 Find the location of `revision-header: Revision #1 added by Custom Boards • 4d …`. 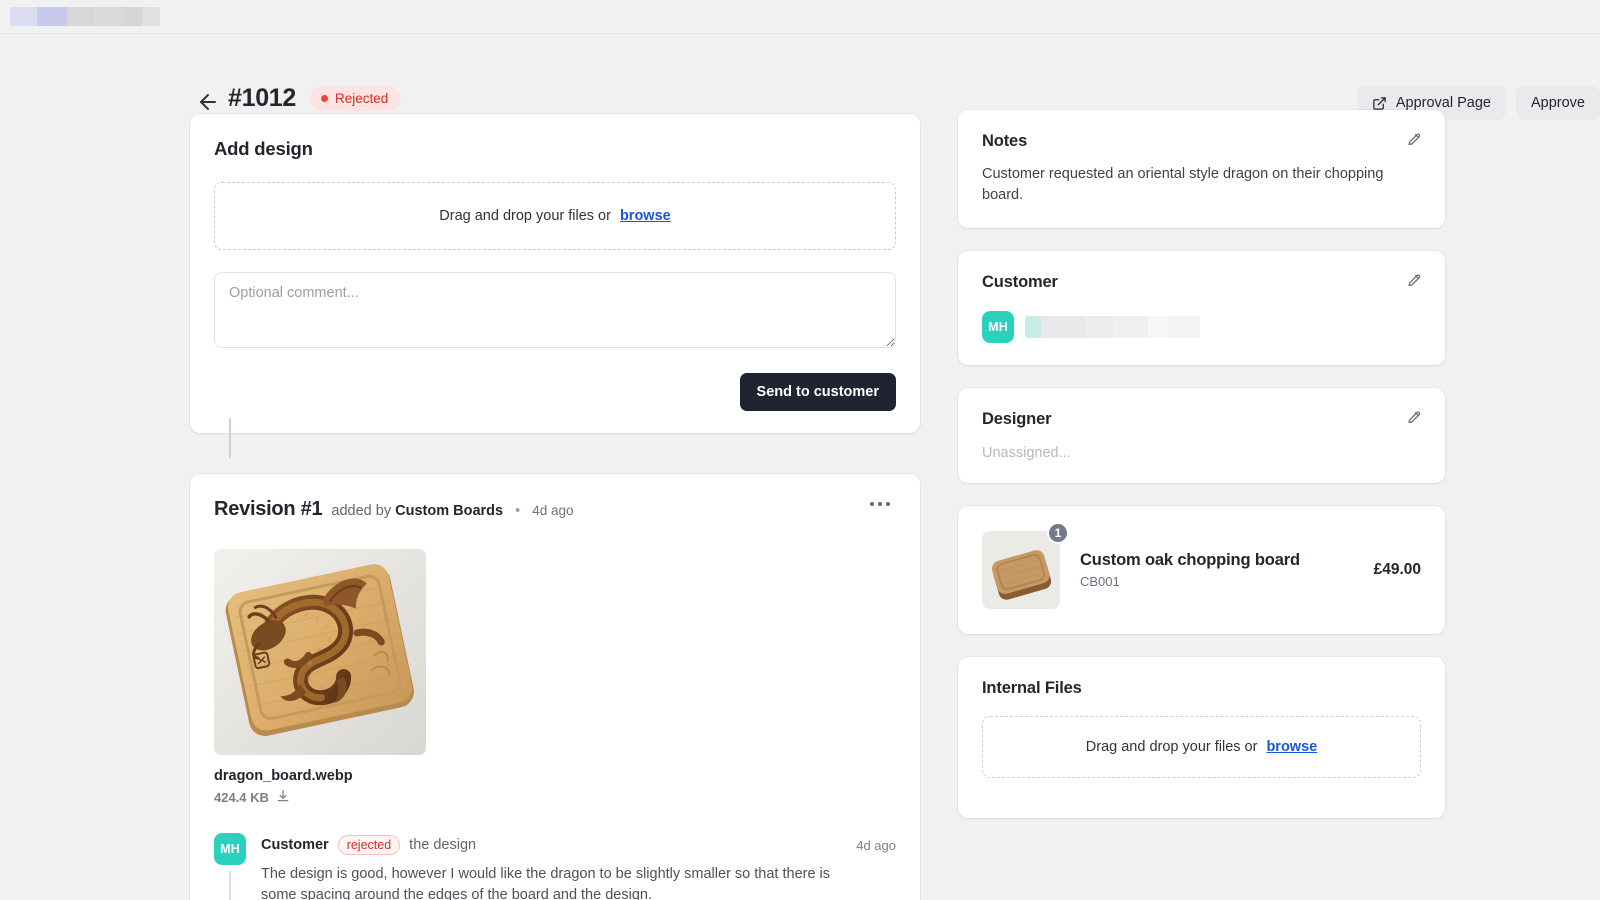

revision-header: Revision #1 added by Custom Boards • 4d … is located at coordinates (555, 509).